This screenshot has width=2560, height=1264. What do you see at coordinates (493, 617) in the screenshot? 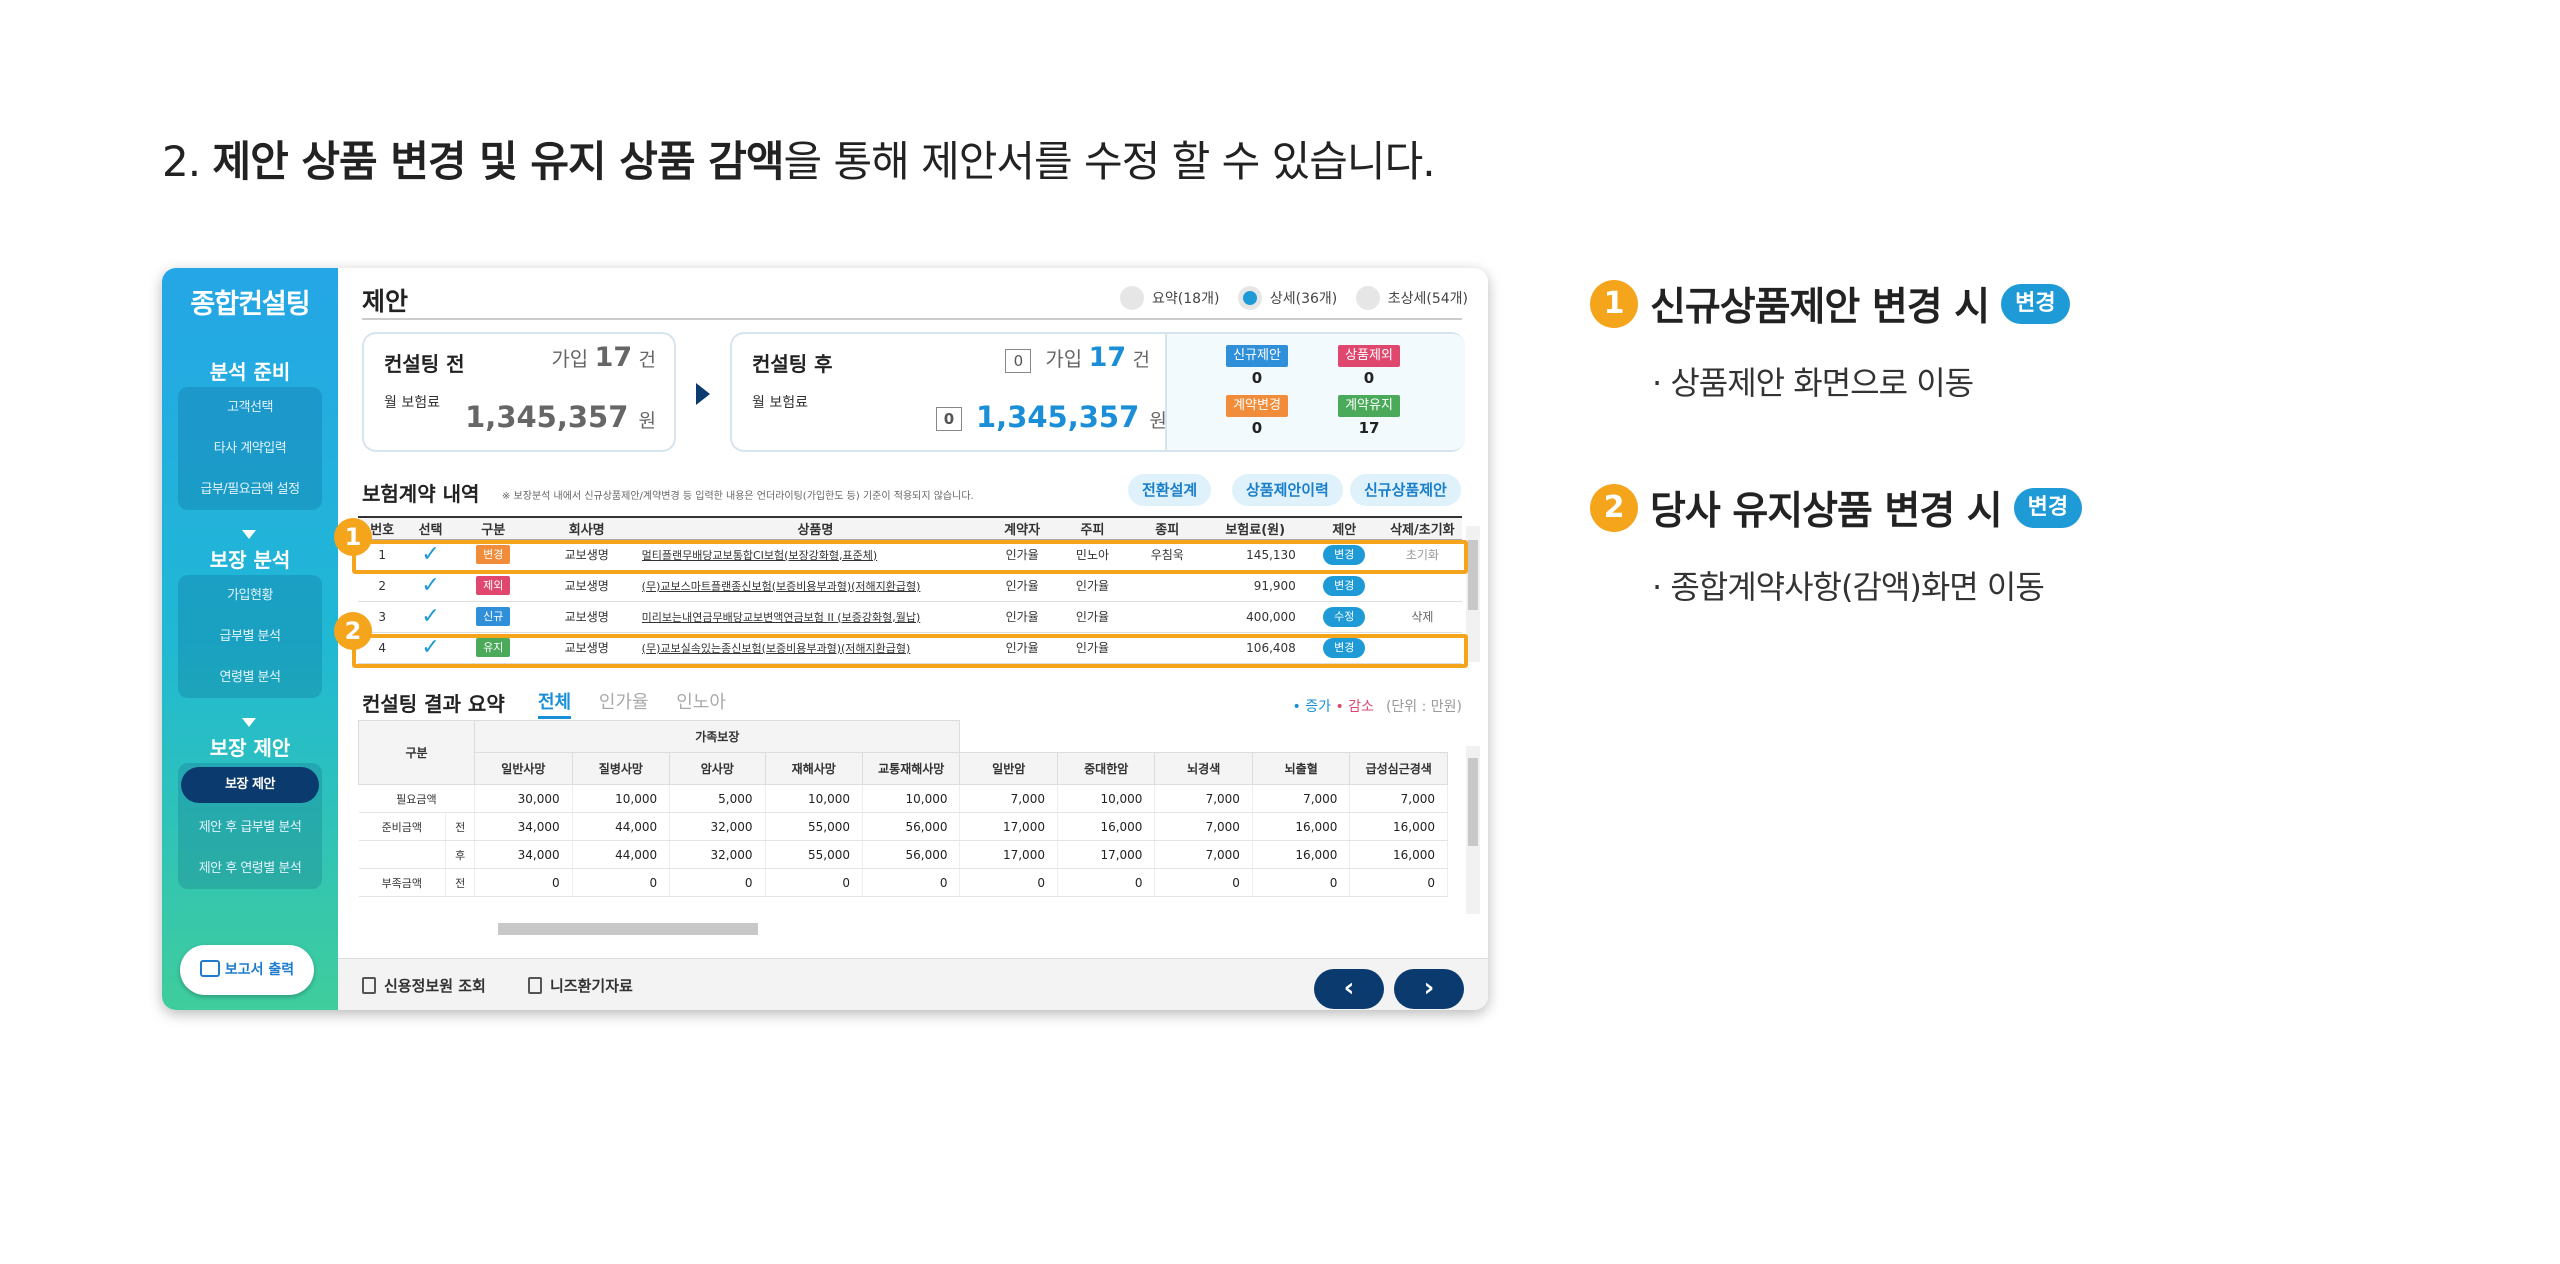
I see `cell-type: 신규` at bounding box center [493, 617].